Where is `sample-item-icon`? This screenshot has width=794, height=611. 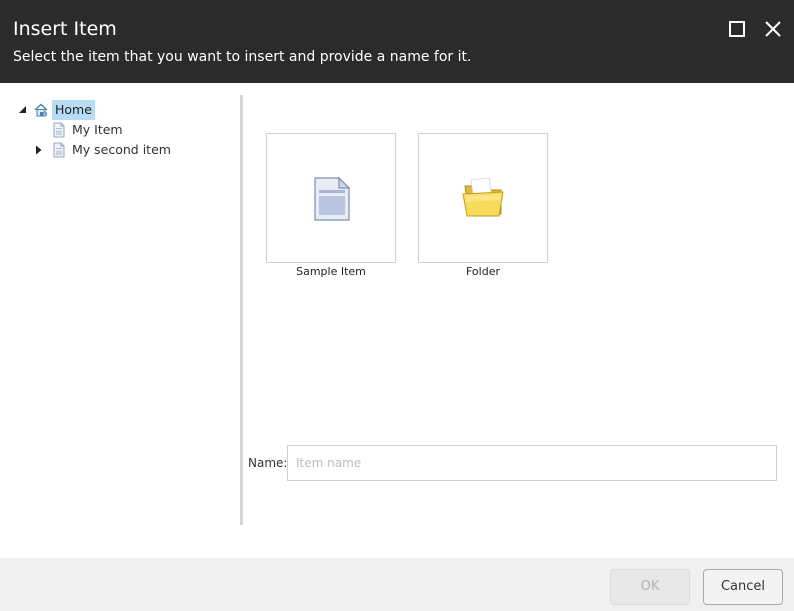
sample-item-icon is located at coordinates (332, 198).